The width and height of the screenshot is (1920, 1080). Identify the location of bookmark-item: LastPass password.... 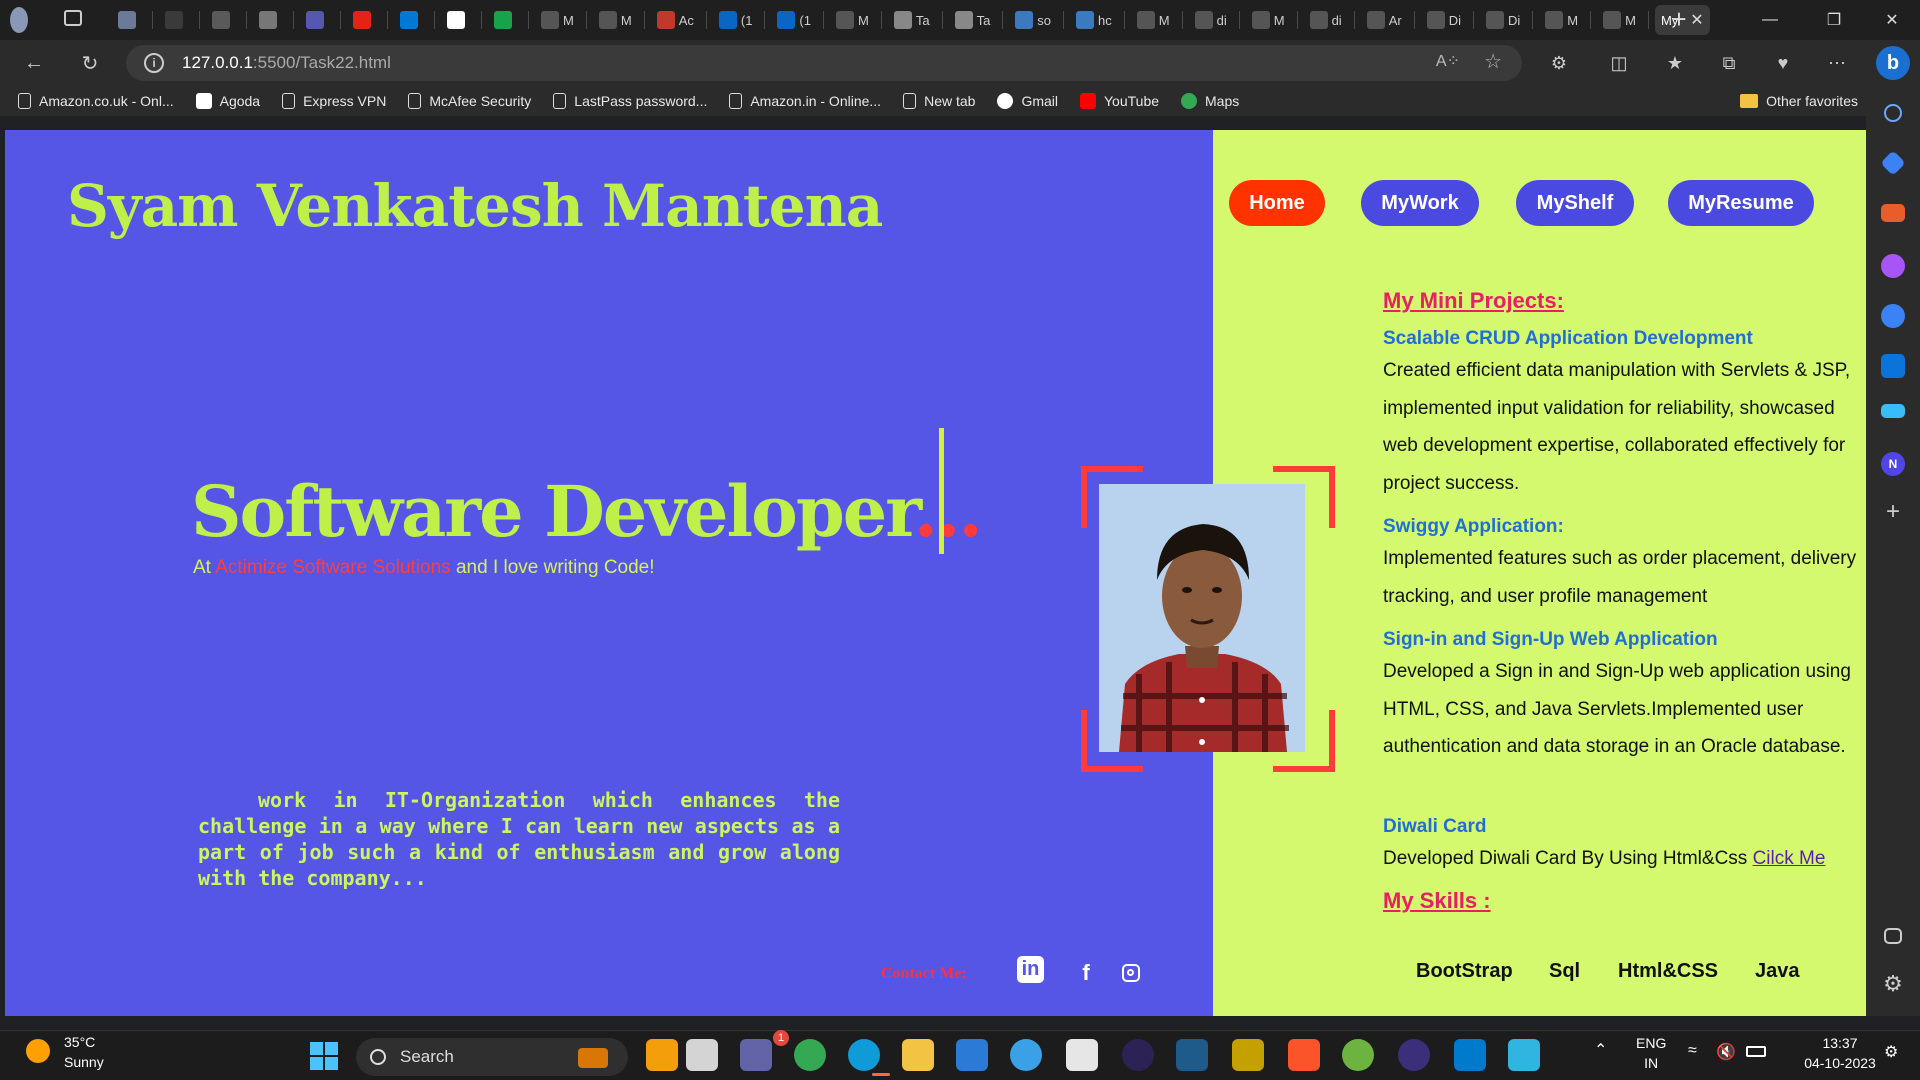
(630, 101).